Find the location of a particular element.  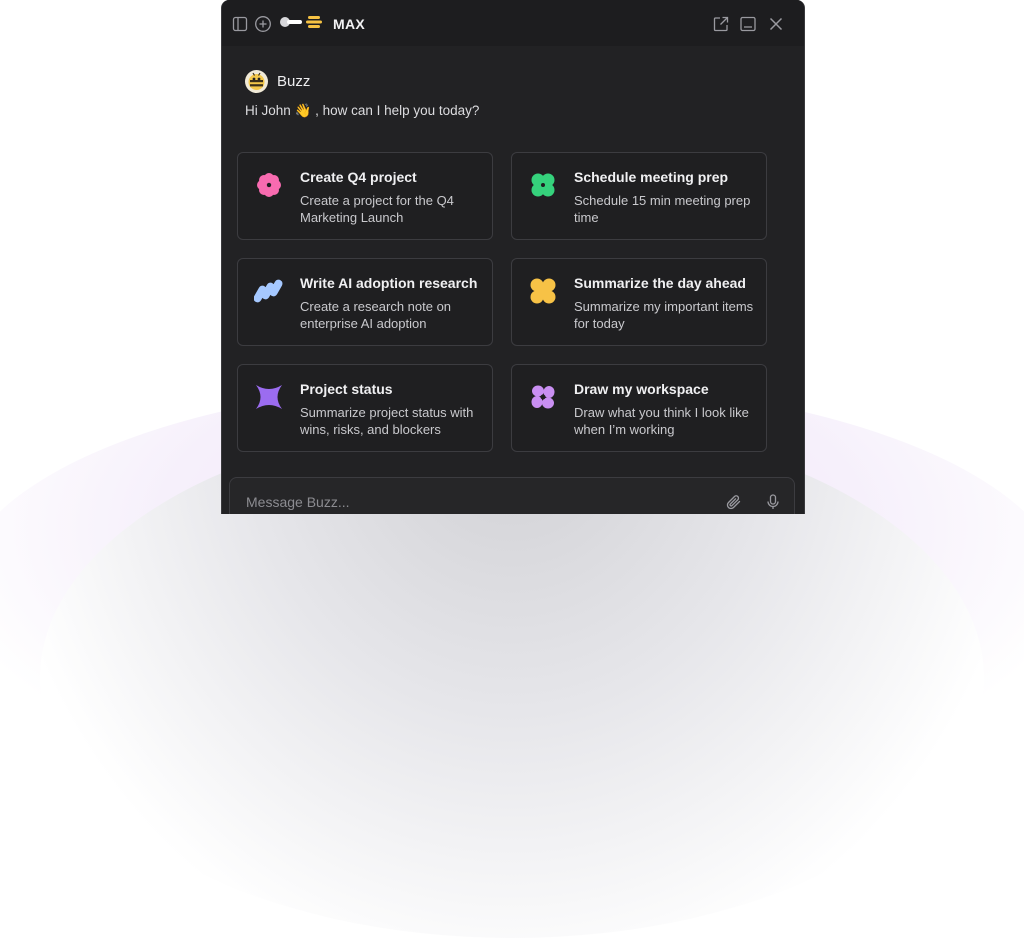

assistant-header: Buzz is located at coordinates (277, 81).